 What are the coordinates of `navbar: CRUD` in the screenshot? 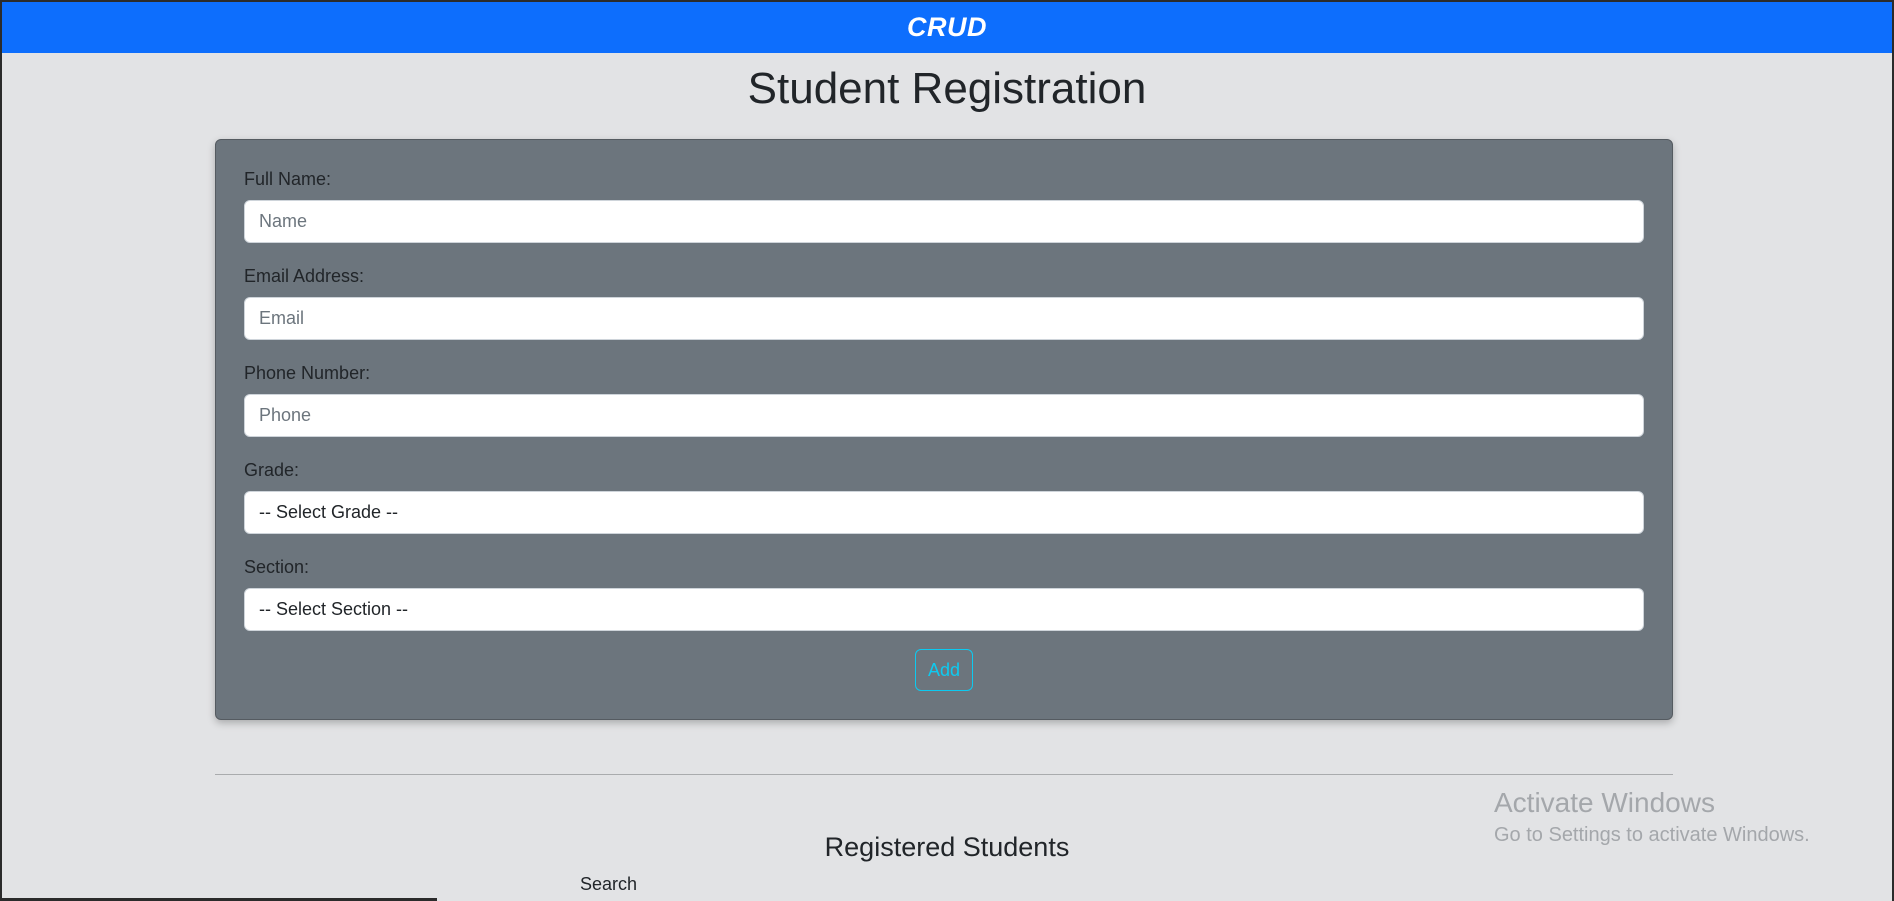 It's located at (947, 27).